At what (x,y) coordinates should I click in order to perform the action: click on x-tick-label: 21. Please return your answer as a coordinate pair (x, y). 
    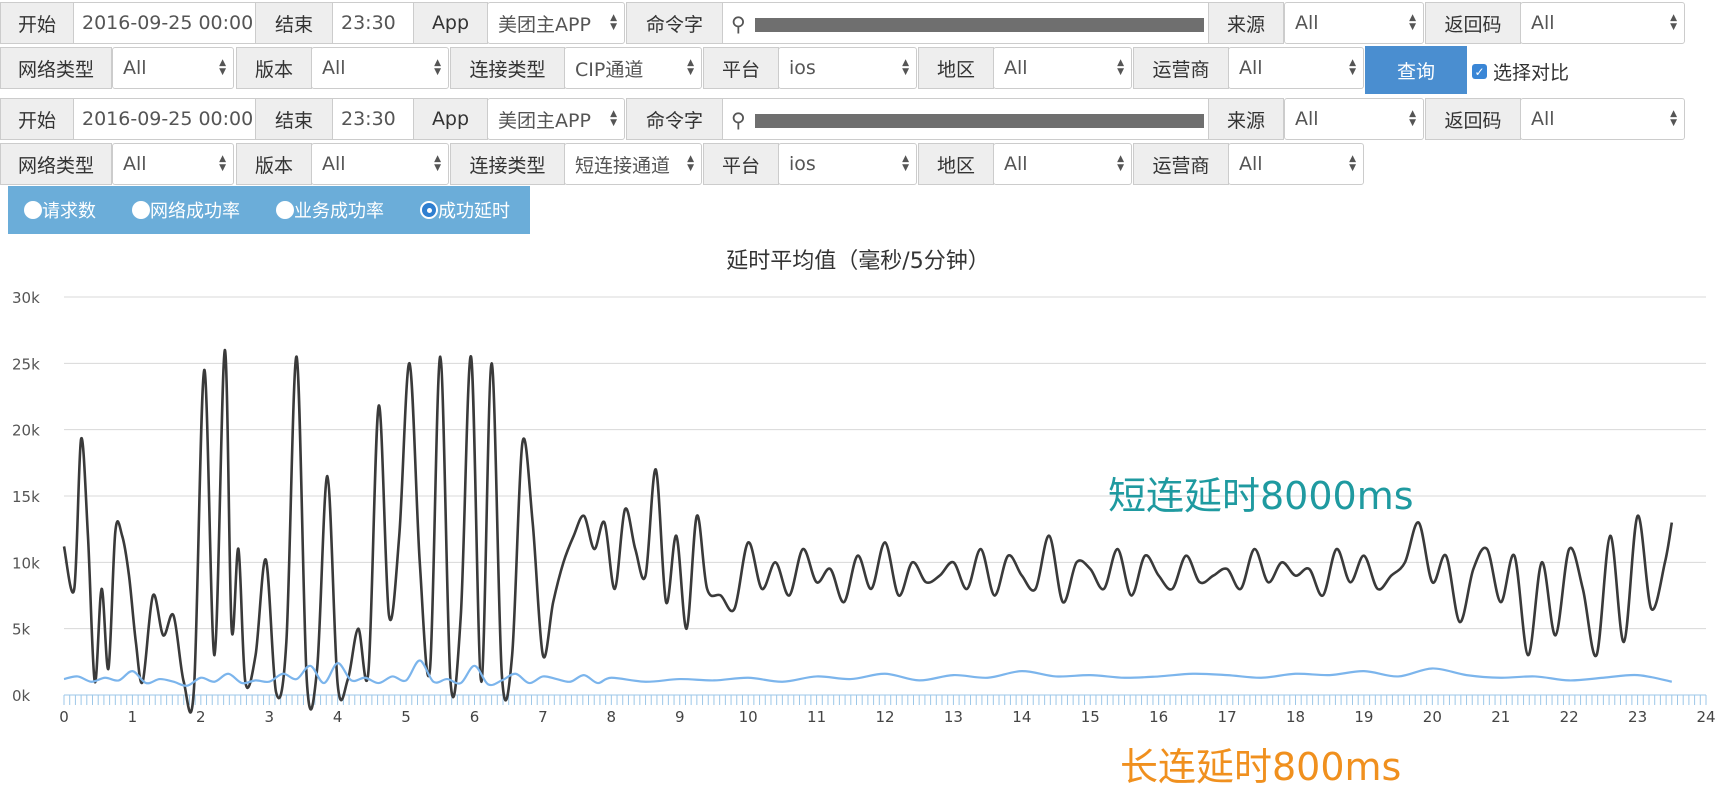
    Looking at the image, I should click on (1500, 717).